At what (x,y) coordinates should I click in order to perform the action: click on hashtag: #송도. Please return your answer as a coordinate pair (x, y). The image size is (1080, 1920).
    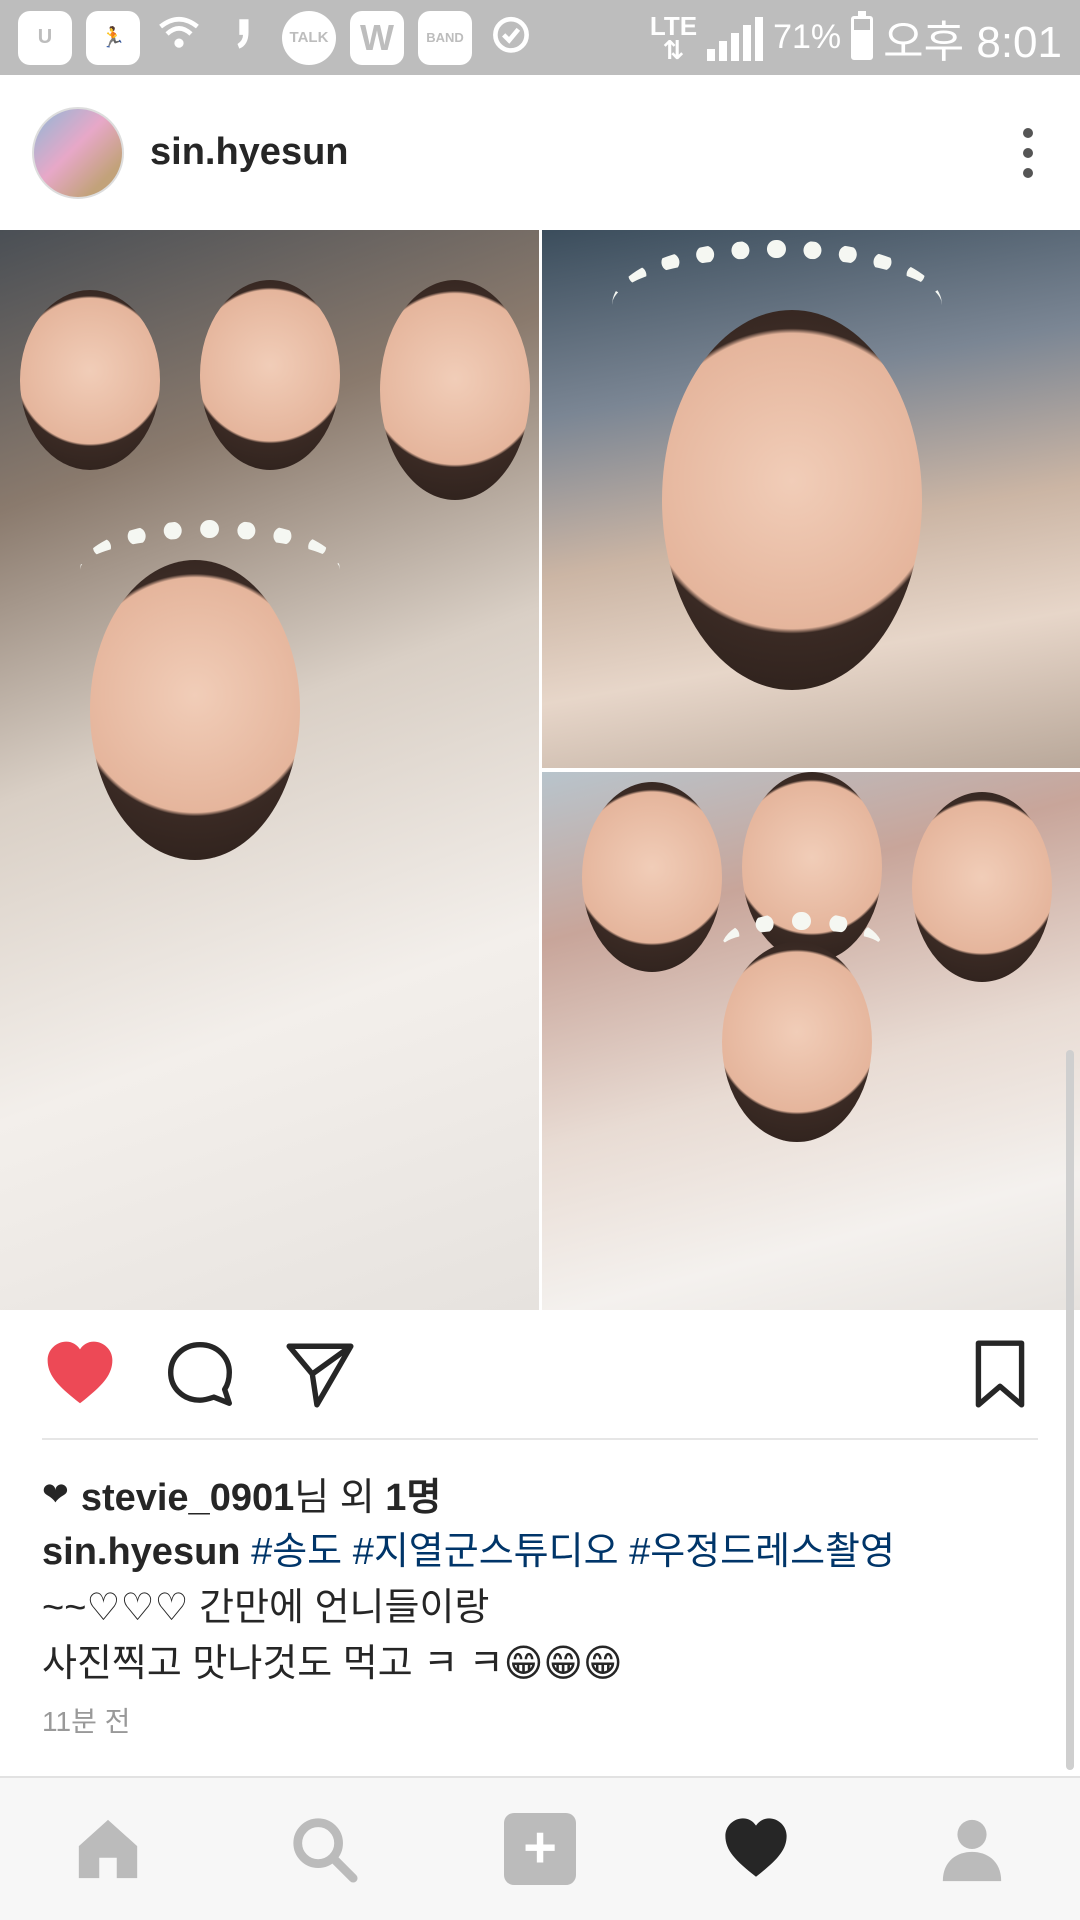
    Looking at the image, I should click on (296, 1552).